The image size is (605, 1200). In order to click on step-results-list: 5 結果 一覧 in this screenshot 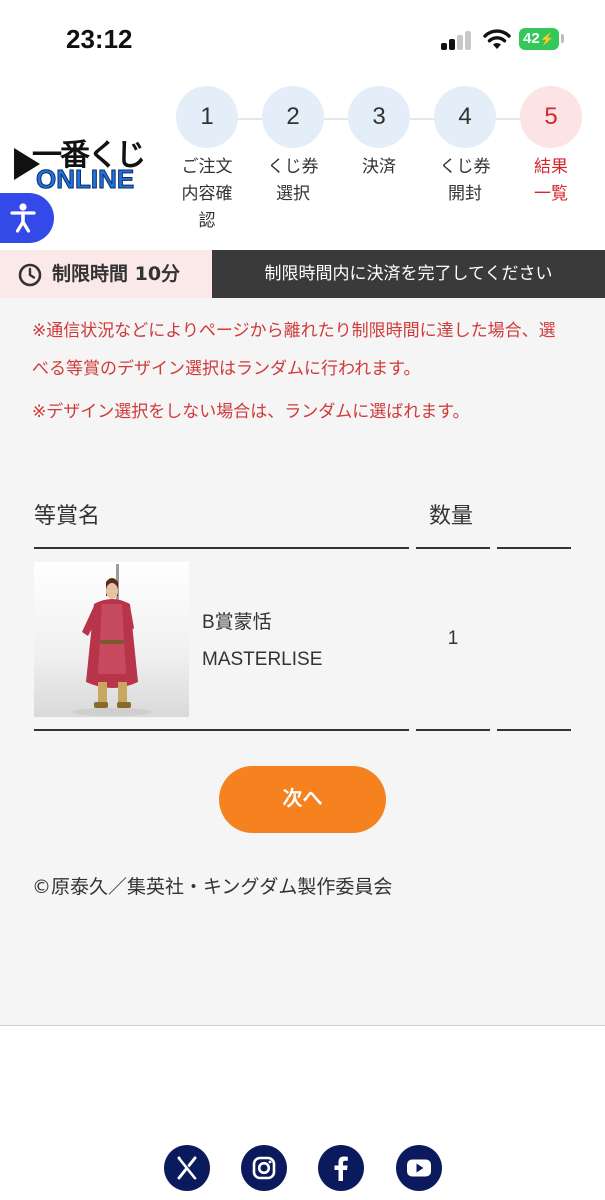, I will do `click(551, 147)`.